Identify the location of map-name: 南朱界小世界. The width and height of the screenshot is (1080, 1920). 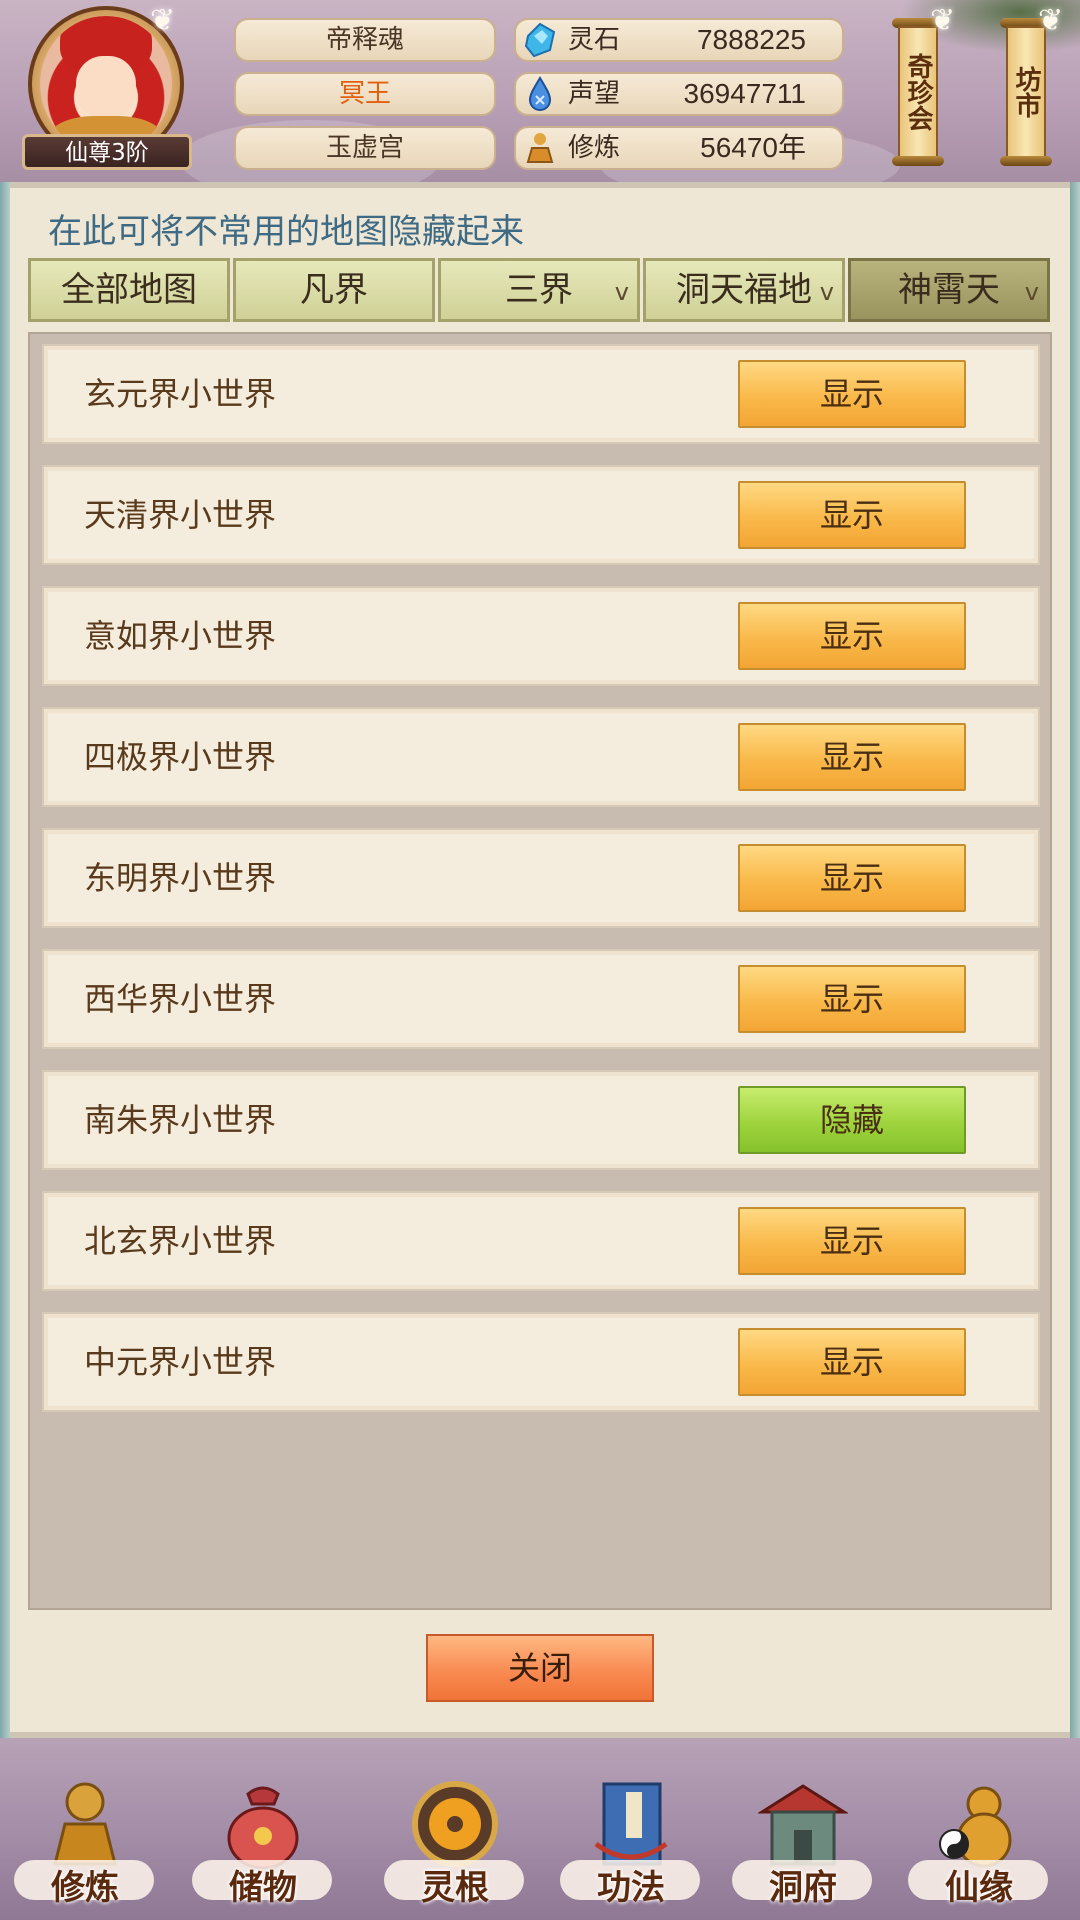
(180, 1120).